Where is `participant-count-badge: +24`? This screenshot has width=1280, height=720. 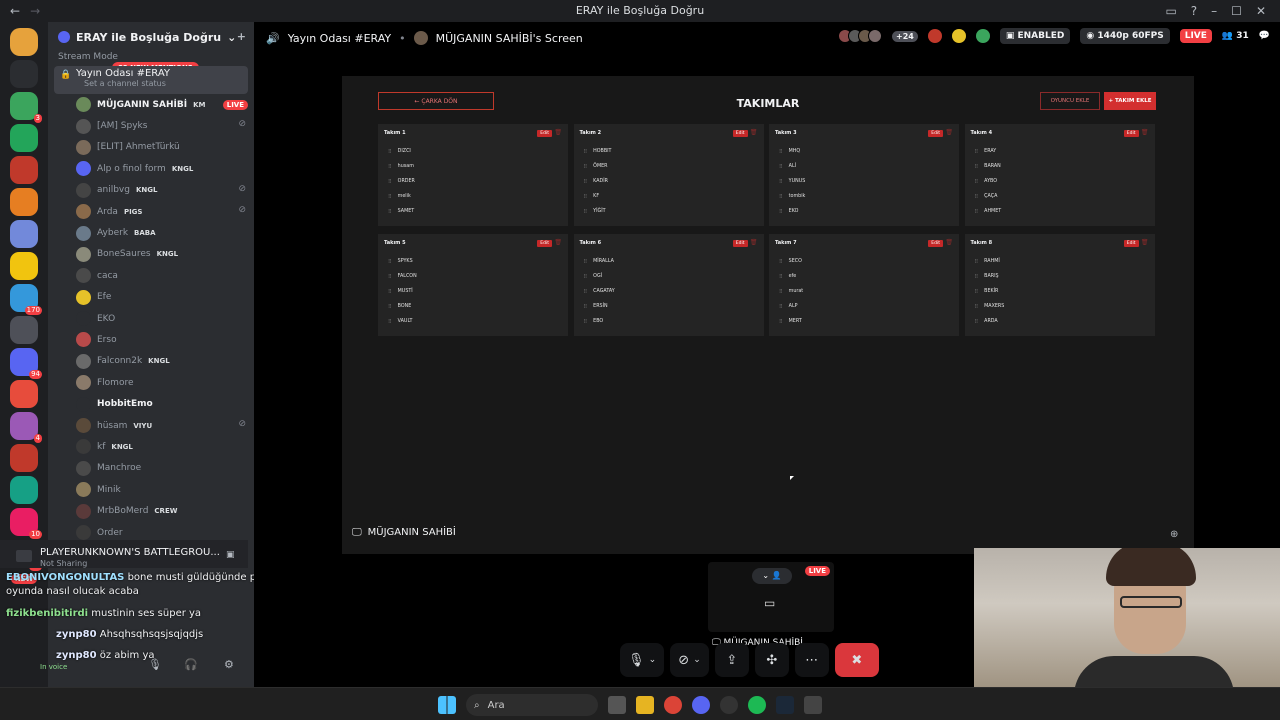
participant-count-badge: +24 is located at coordinates (904, 36).